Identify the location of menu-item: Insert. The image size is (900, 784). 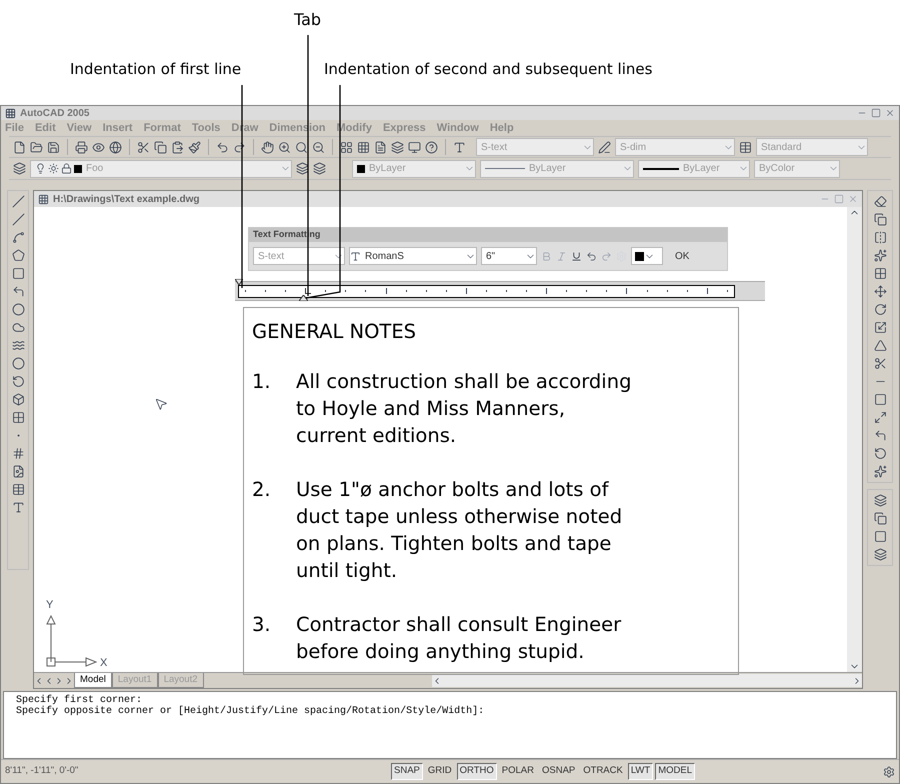
(117, 128).